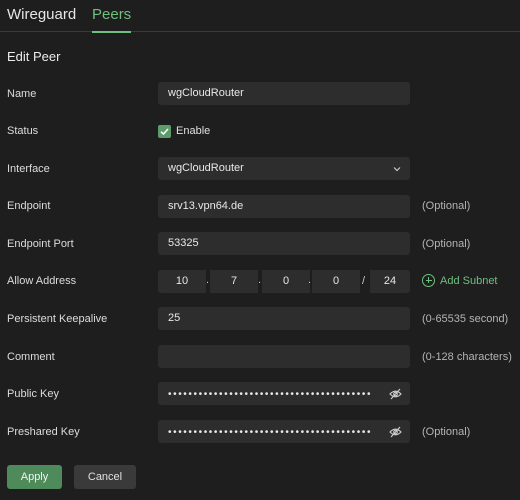  What do you see at coordinates (284, 93) in the screenshot?
I see `name-input: wgCloudRouter` at bounding box center [284, 93].